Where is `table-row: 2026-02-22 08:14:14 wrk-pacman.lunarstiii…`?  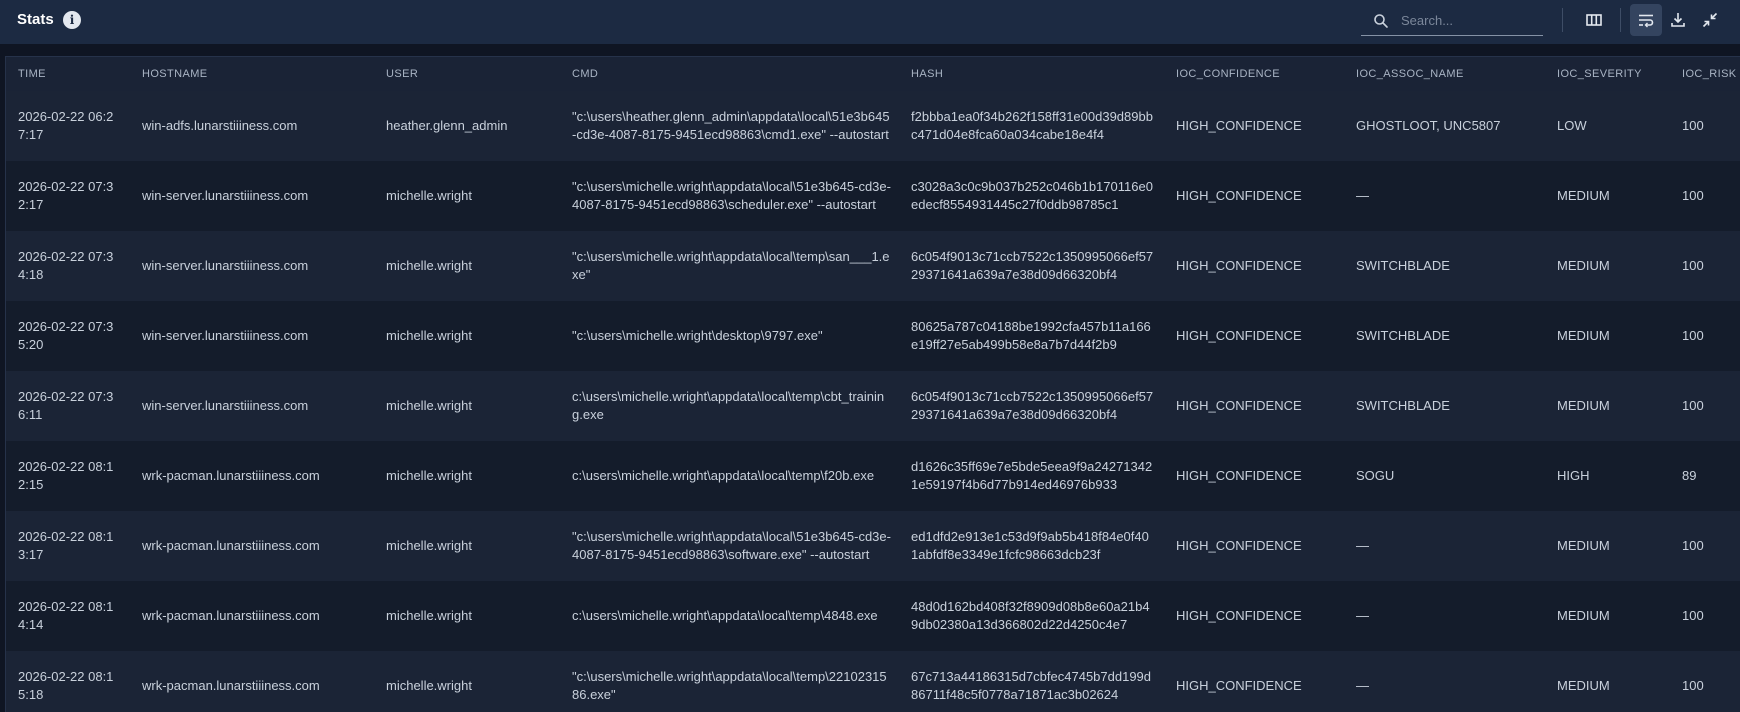
table-row: 2026-02-22 08:14:14 wrk-pacman.lunarstiii… is located at coordinates (873, 616).